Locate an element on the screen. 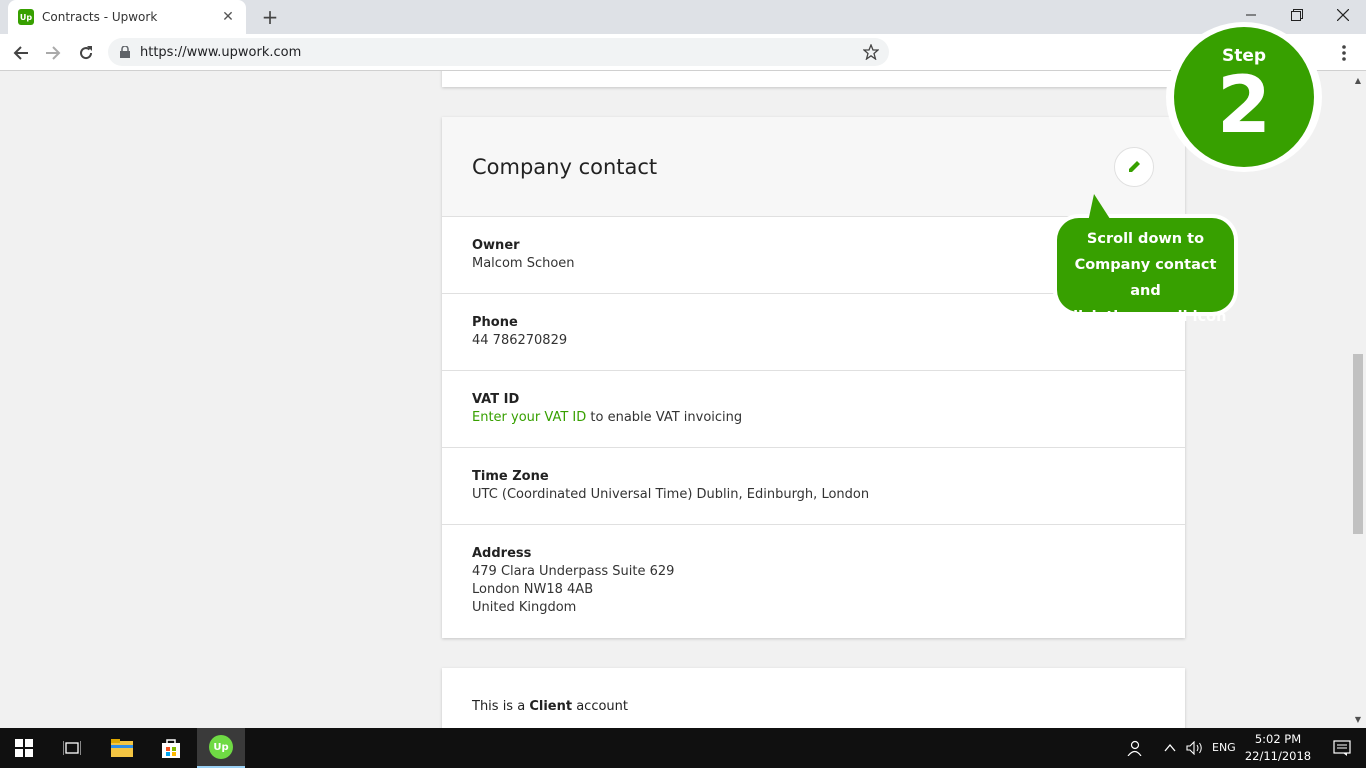 The height and width of the screenshot is (768, 1366). pencil-icon is located at coordinates (1134, 166).